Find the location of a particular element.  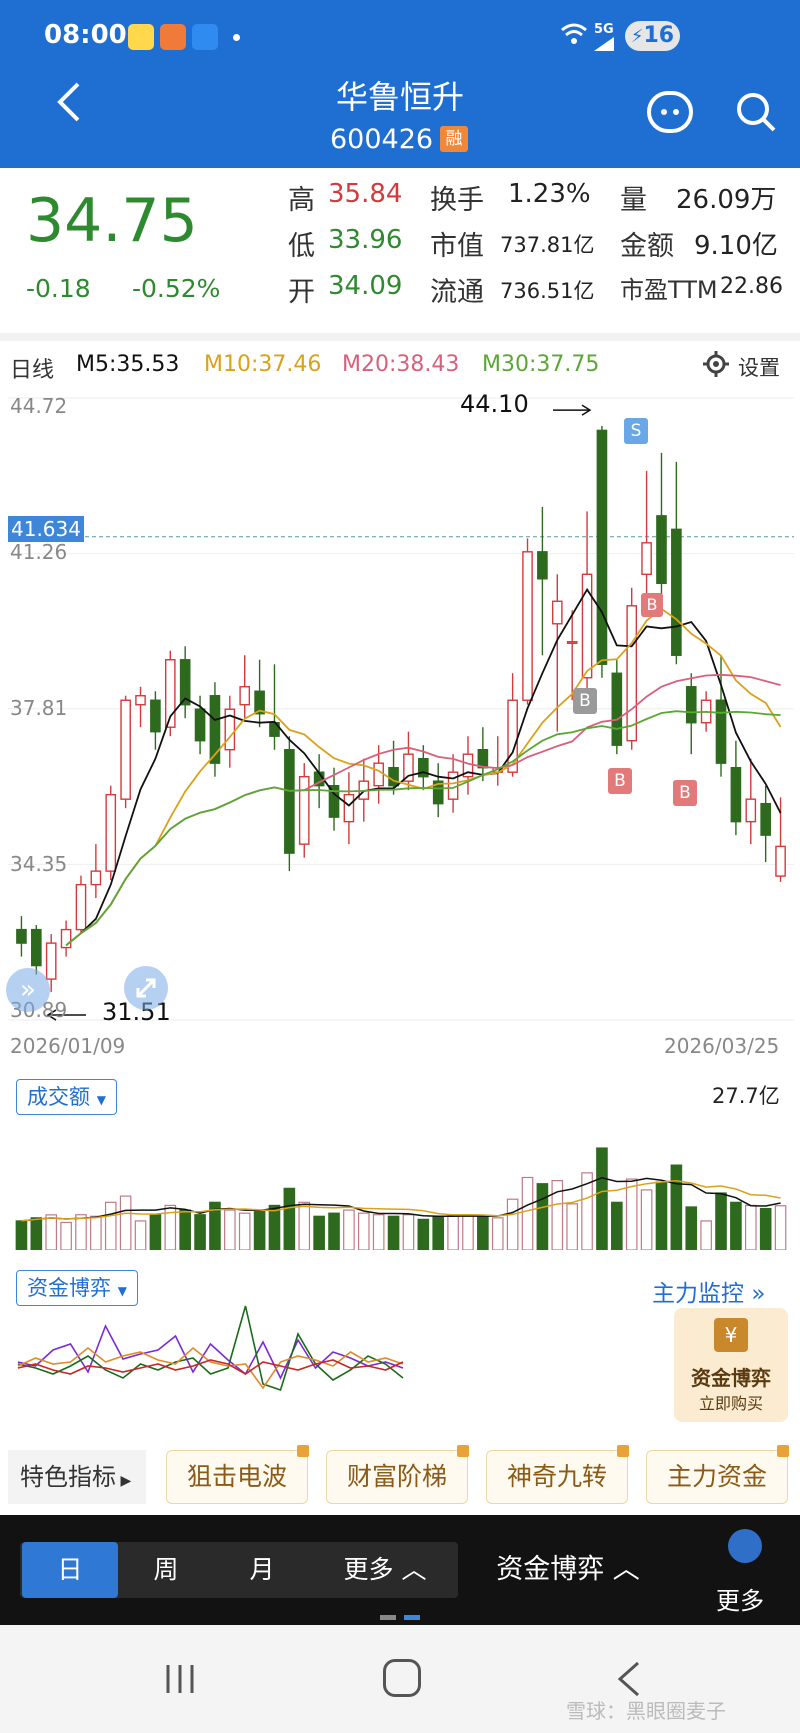

buy-signal: B is located at coordinates (685, 793).